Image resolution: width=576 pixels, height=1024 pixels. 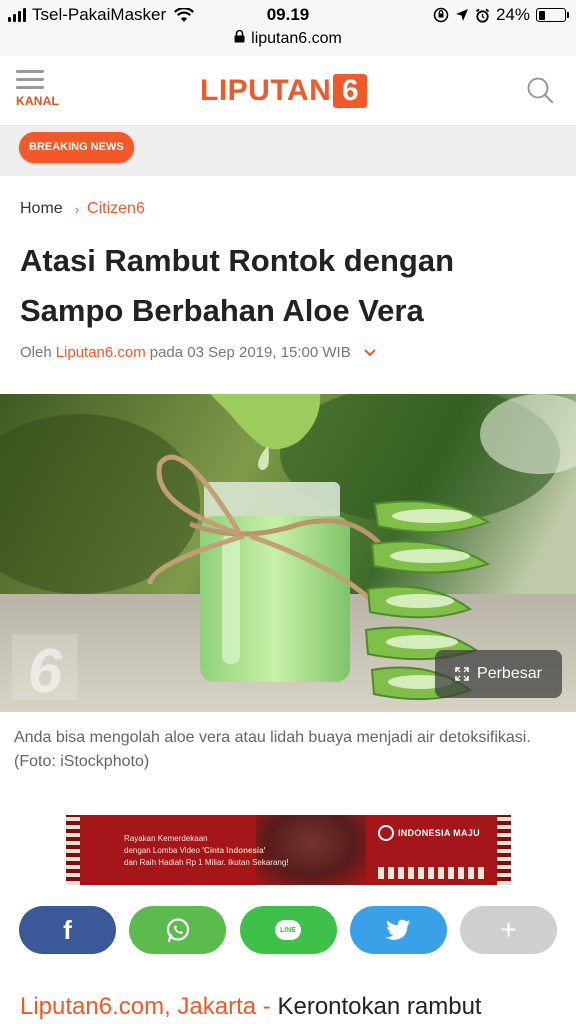 What do you see at coordinates (512, 14) in the screenshot?
I see `battery-percent: 24%` at bounding box center [512, 14].